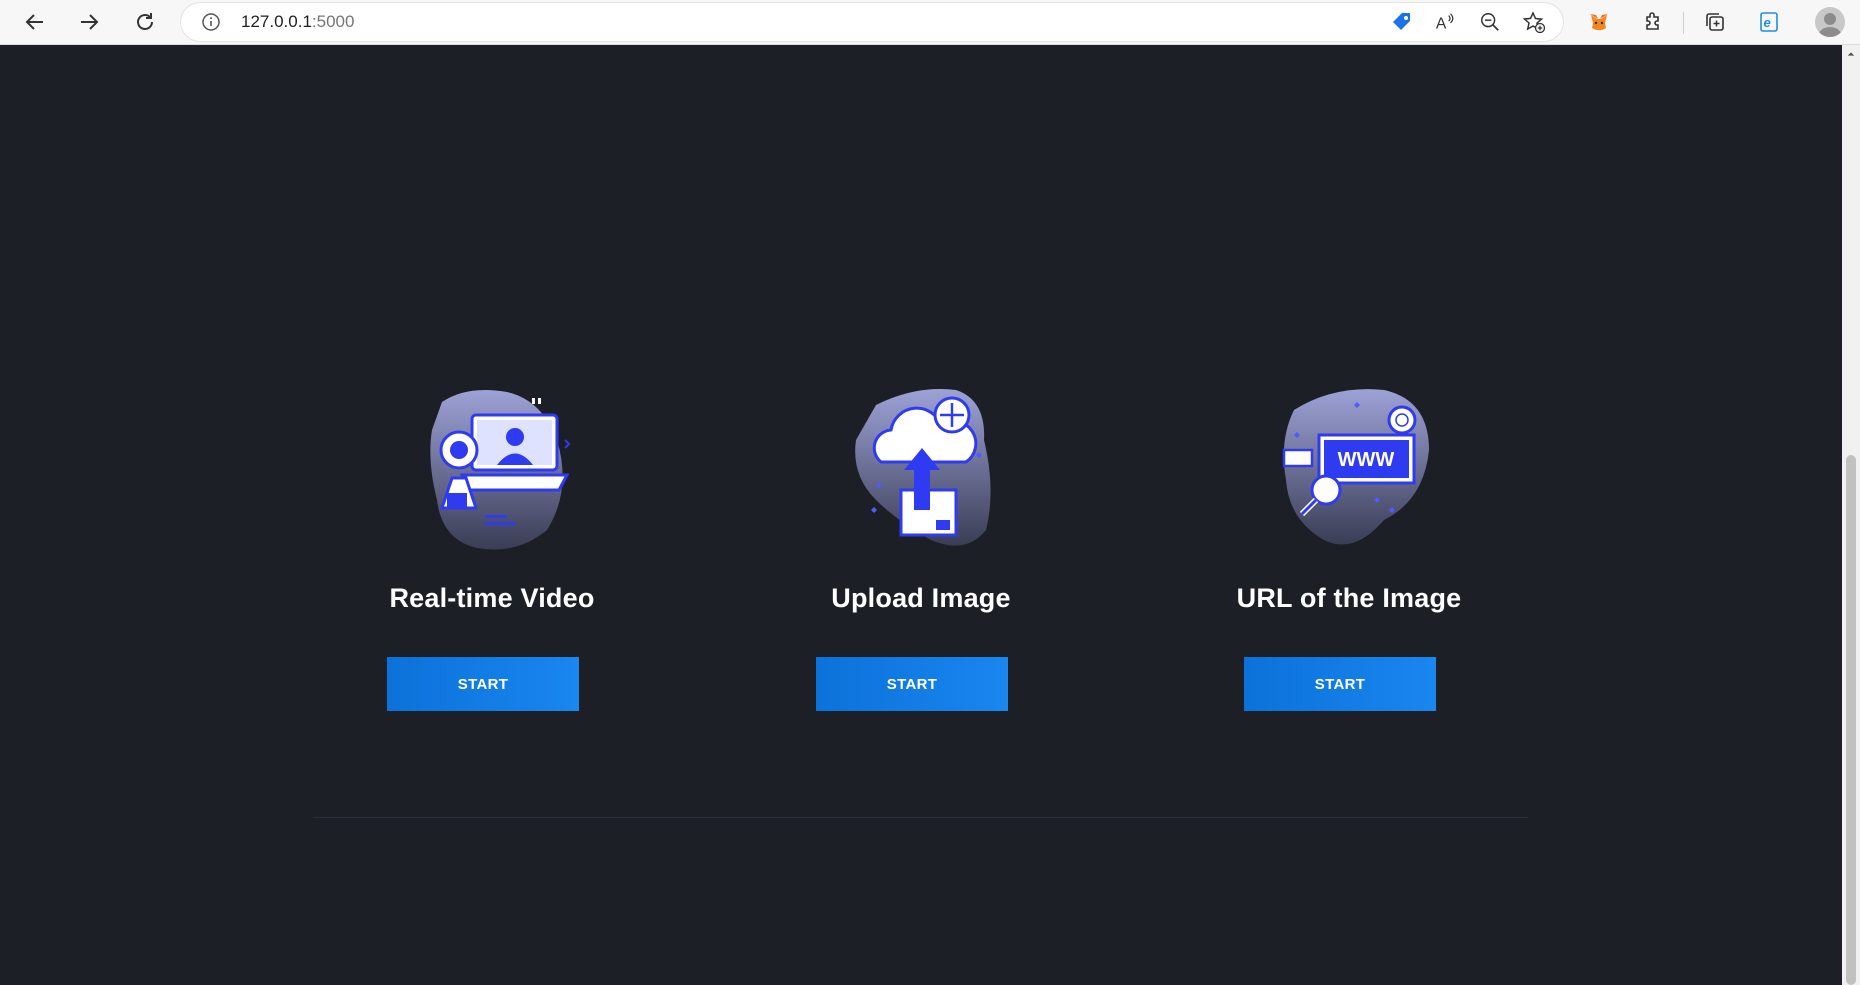  What do you see at coordinates (1715, 22) in the screenshot?
I see `collections-icon` at bounding box center [1715, 22].